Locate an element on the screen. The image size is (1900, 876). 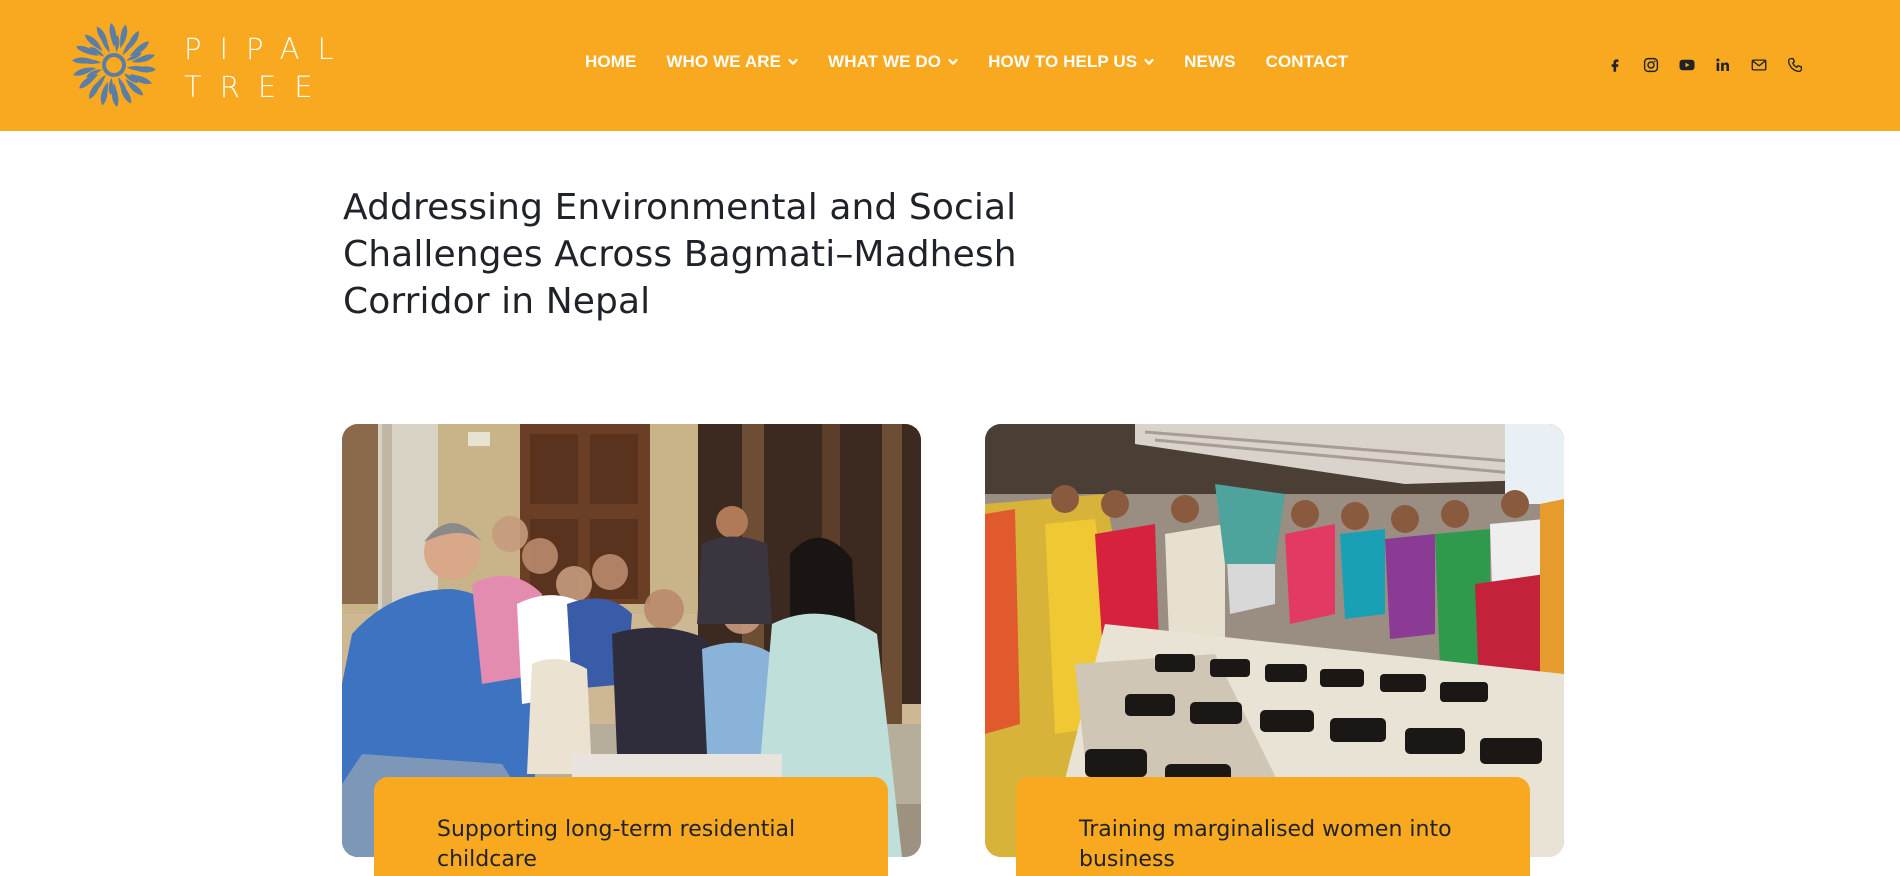
social-links is located at coordinates (1705, 65).